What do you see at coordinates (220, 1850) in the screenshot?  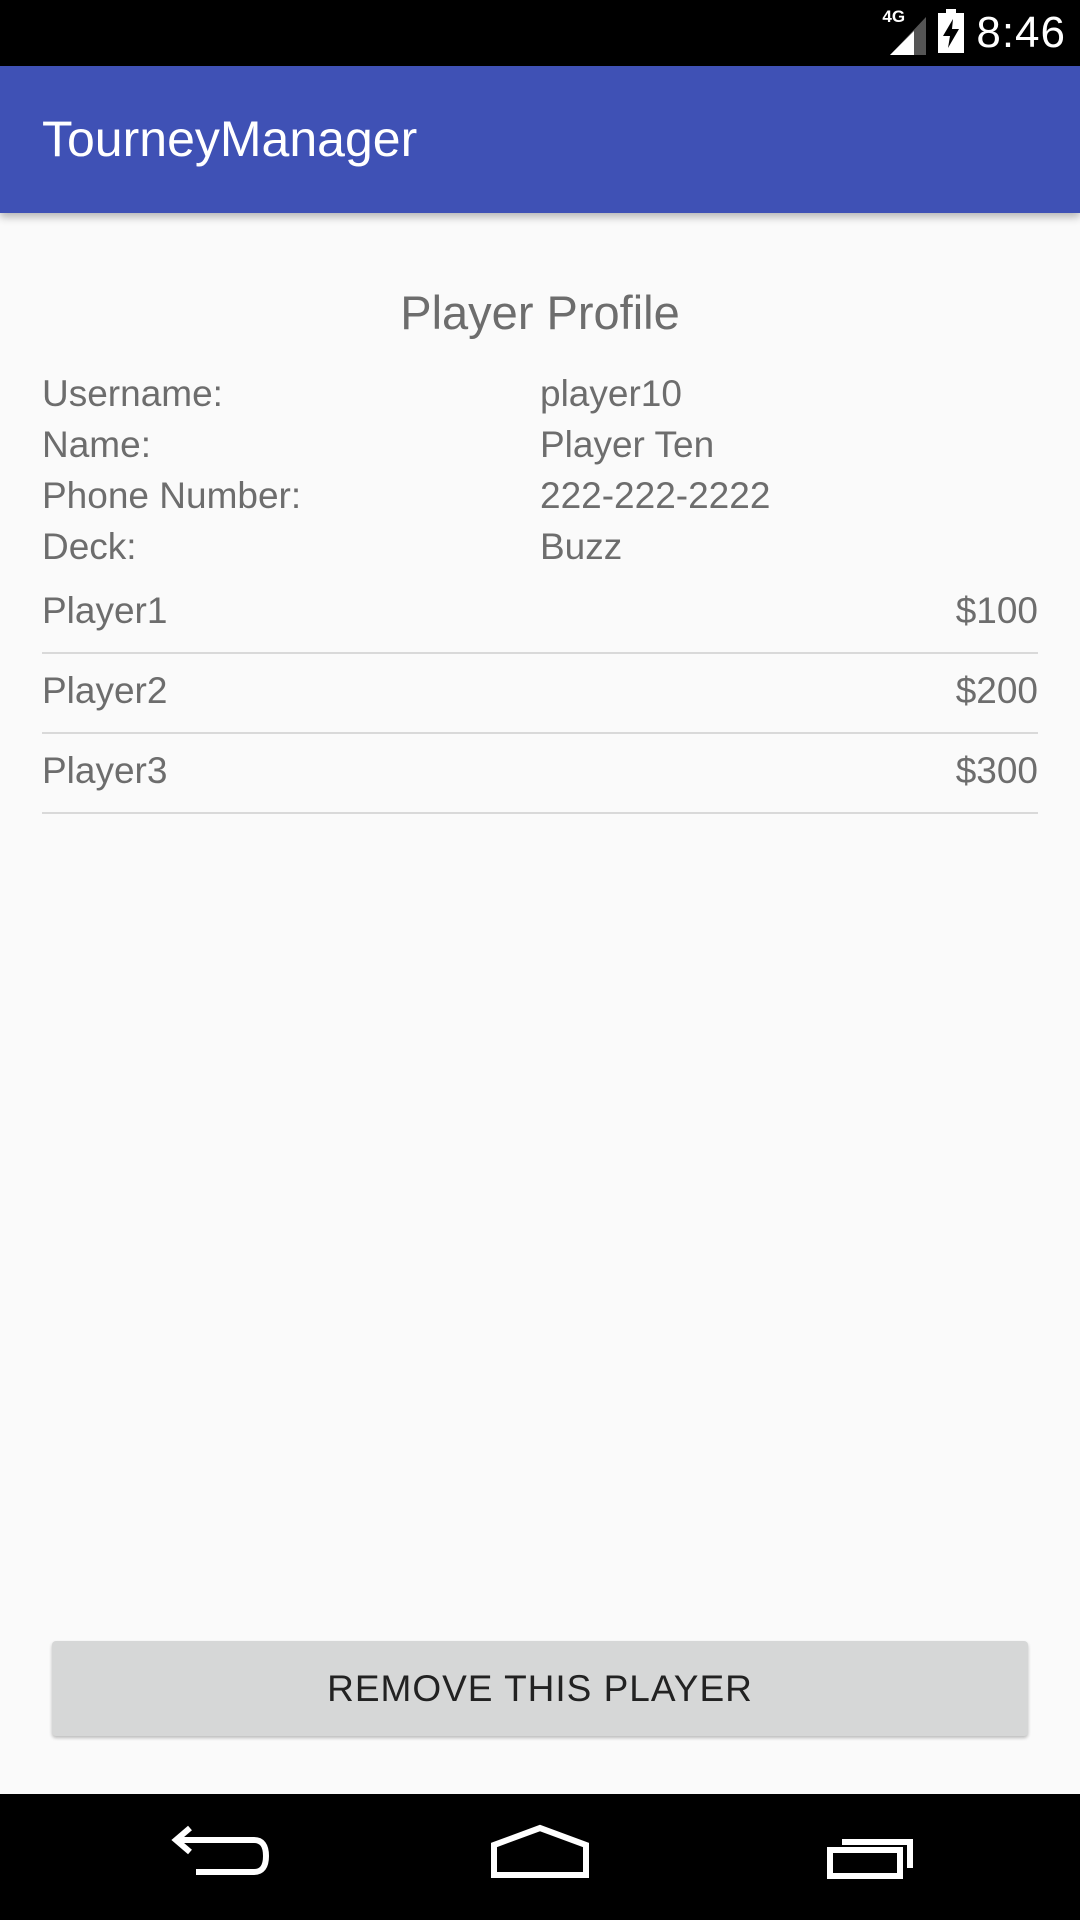 I see `back-icon` at bounding box center [220, 1850].